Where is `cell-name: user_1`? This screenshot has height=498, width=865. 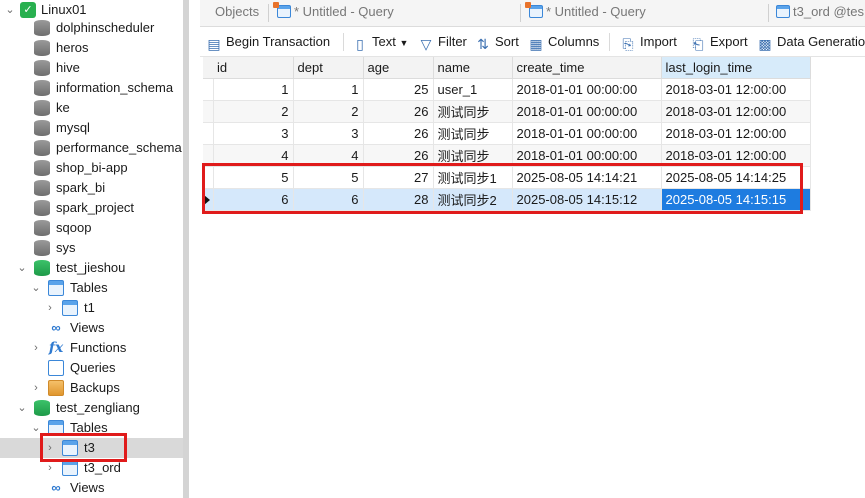 cell-name: user_1 is located at coordinates (473, 89).